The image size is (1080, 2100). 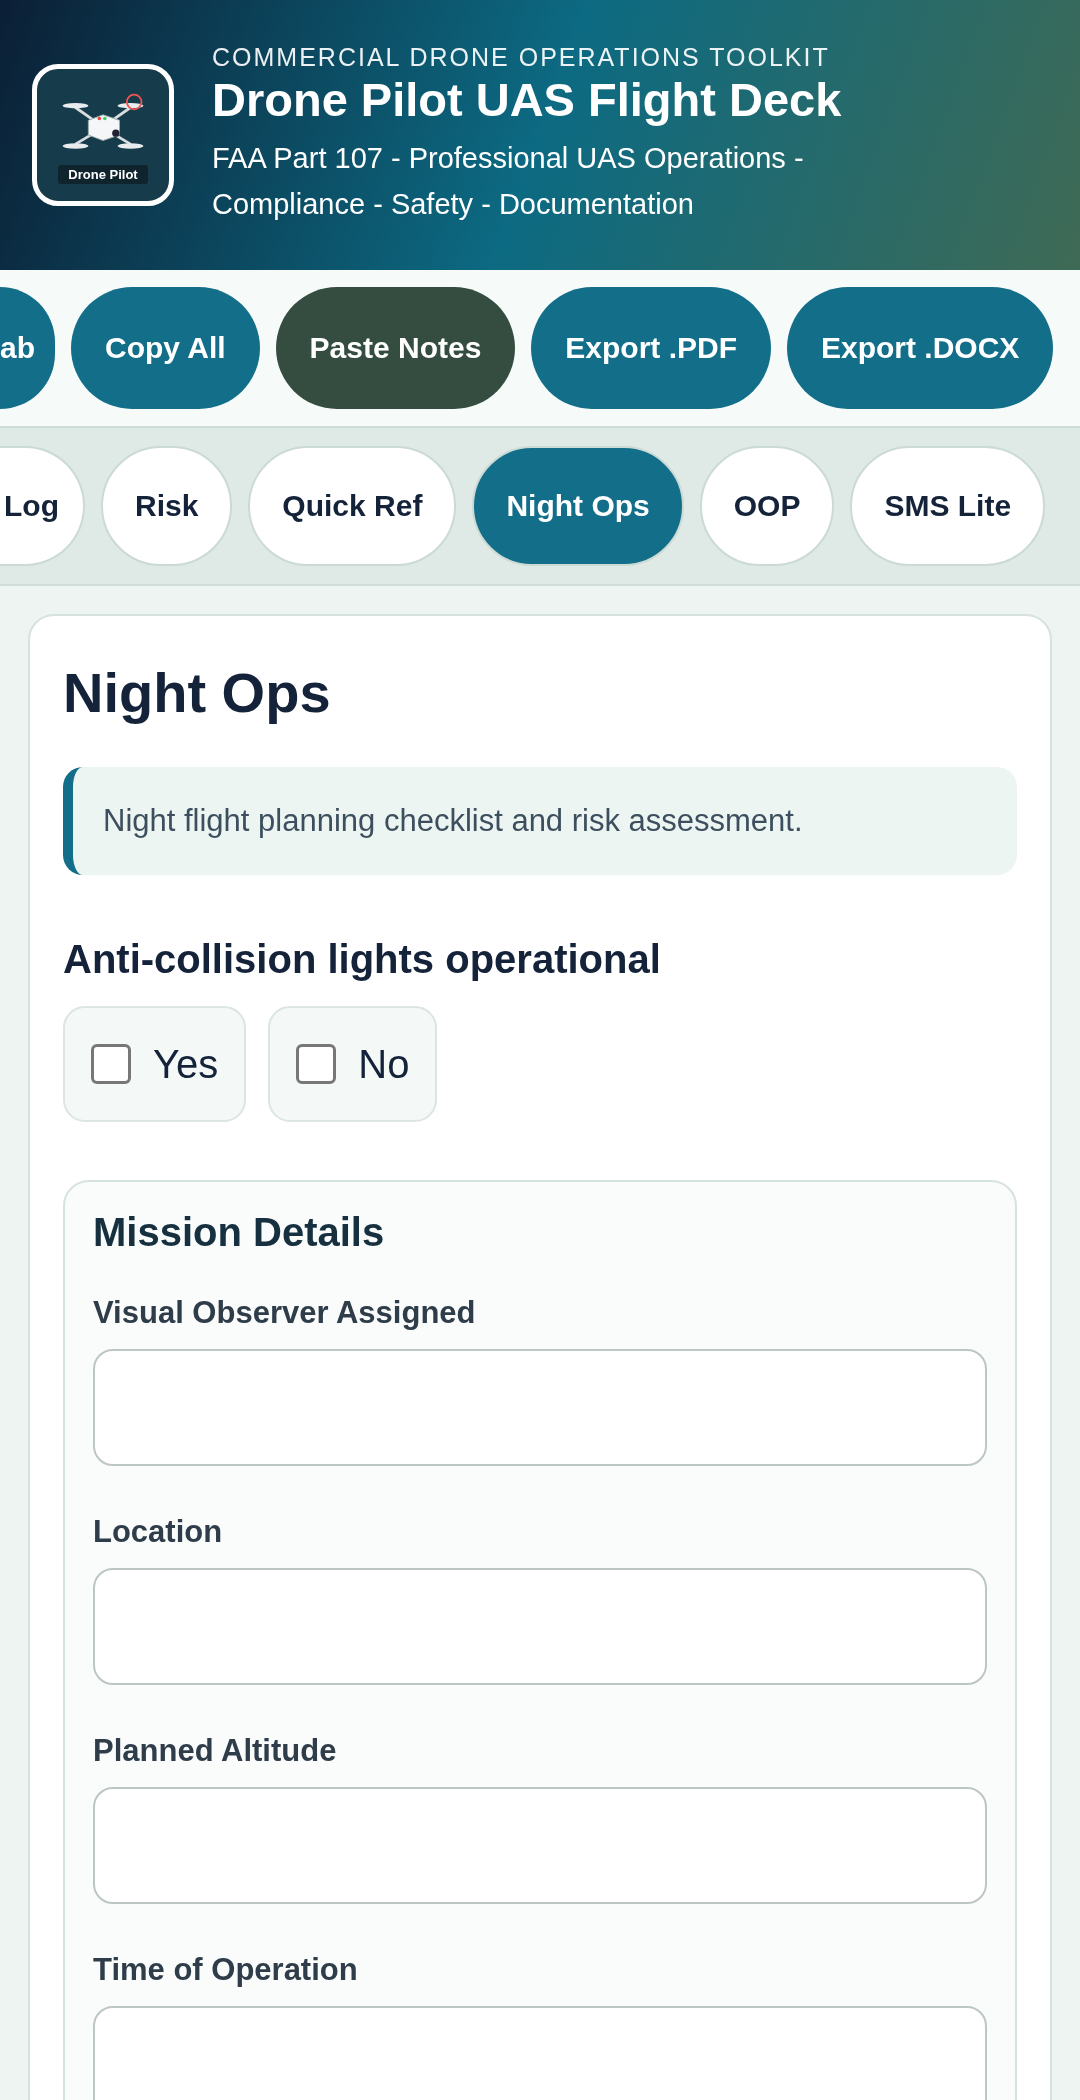 What do you see at coordinates (186, 1064) in the screenshot?
I see `option-label: Yes` at bounding box center [186, 1064].